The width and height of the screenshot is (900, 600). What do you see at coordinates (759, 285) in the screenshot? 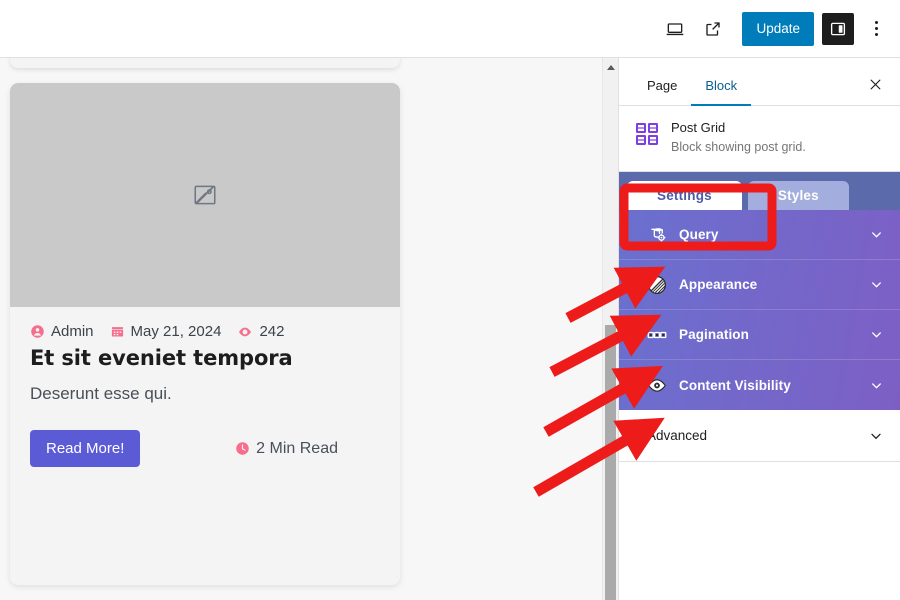
I see `accordion-appearance: Appearance` at bounding box center [759, 285].